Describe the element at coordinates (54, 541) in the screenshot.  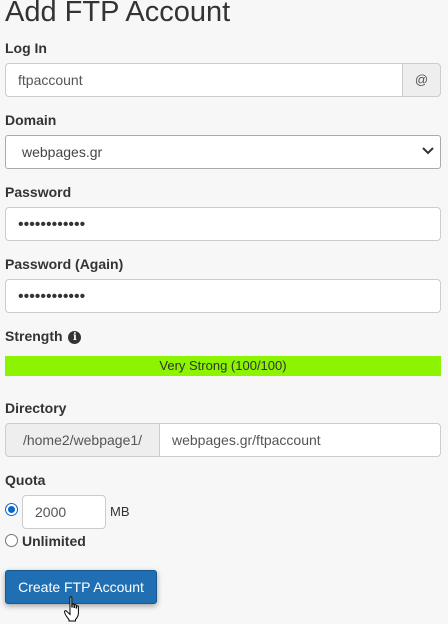
I see `unlimited-label: Unlimited` at that location.